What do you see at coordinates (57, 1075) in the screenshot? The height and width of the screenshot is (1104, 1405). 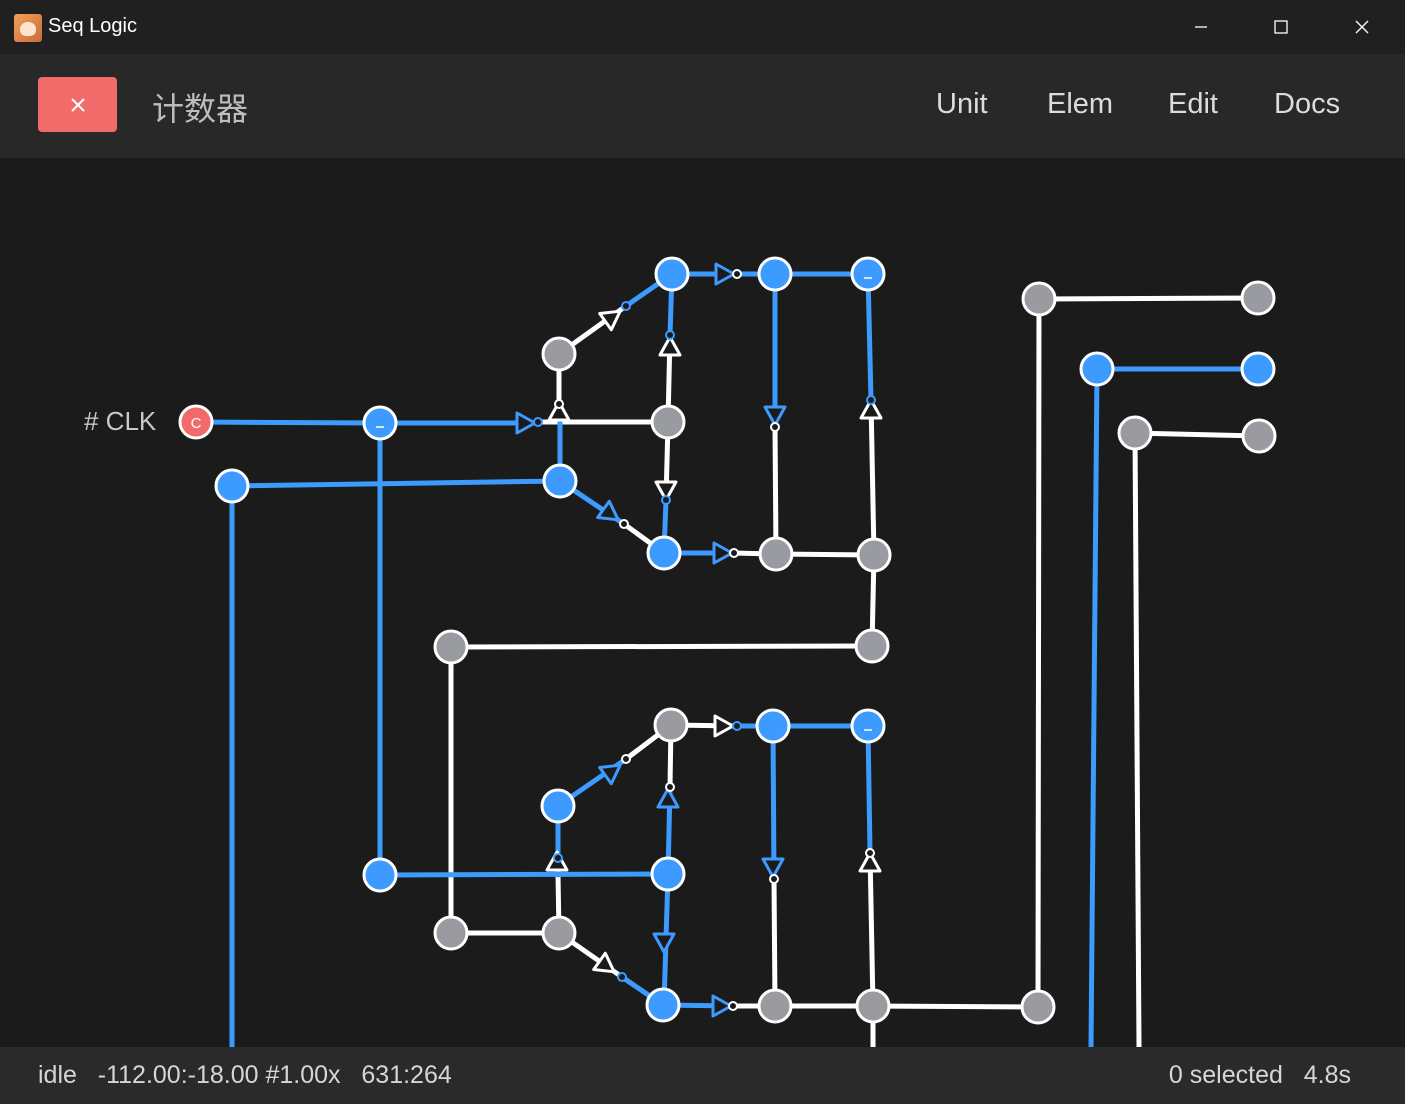 I see `status-state: idle` at bounding box center [57, 1075].